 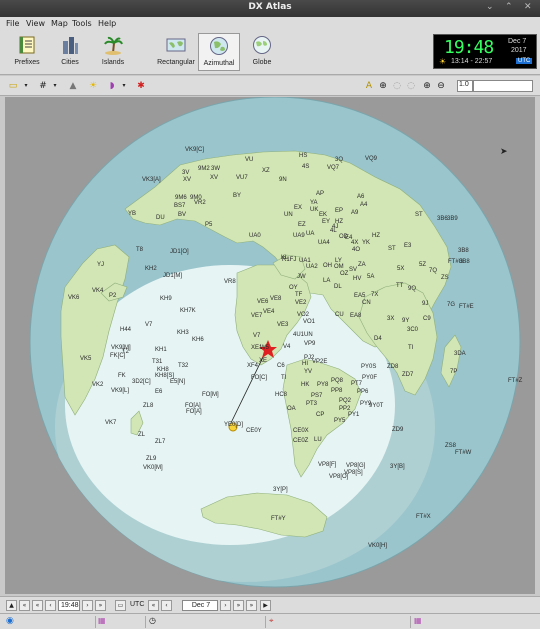 What do you see at coordinates (98, 385) in the screenshot?
I see `prefix-label: VK2` at bounding box center [98, 385].